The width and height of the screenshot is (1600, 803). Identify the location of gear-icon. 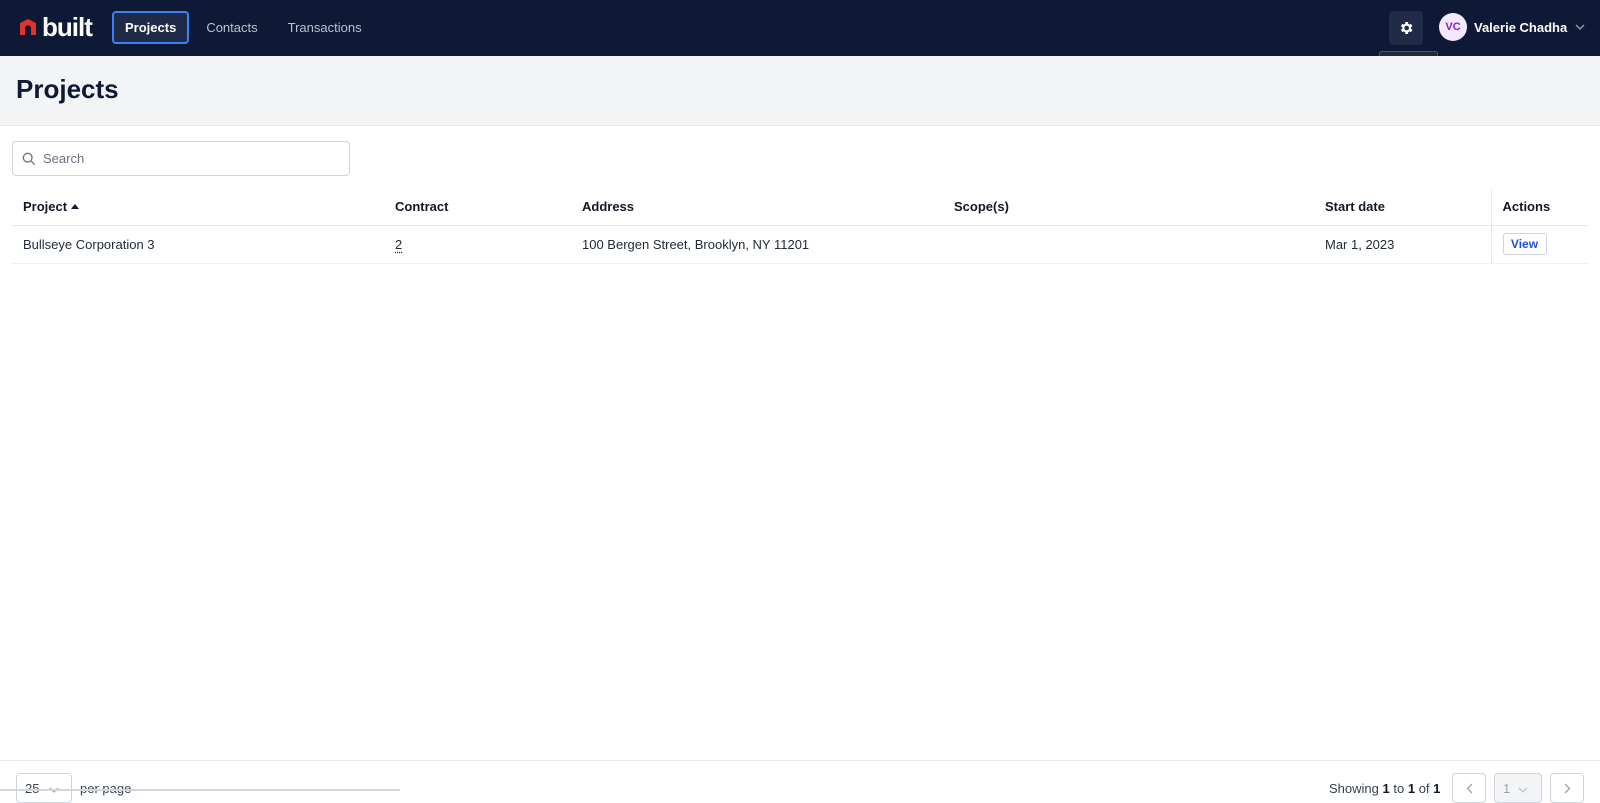
(1406, 28).